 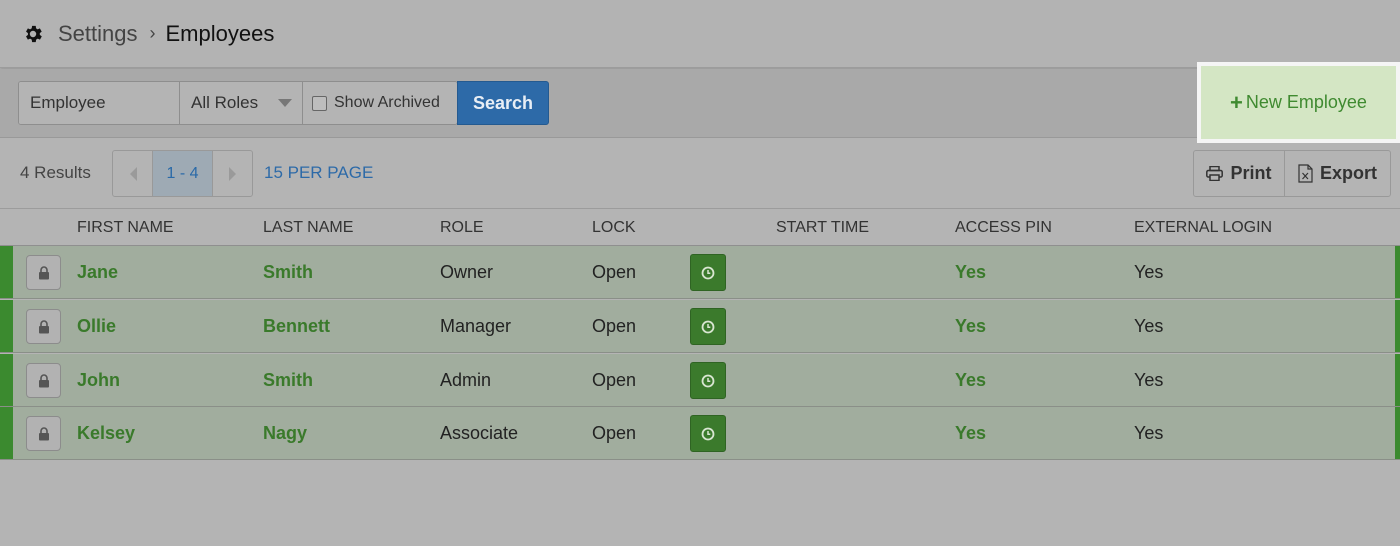 I want to click on page-header: Settings › Employees, so click(x=700, y=34).